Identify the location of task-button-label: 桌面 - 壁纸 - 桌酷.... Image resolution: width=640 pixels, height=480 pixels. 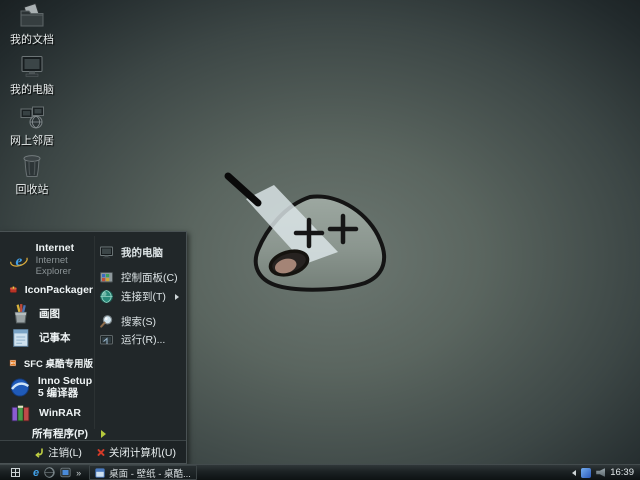
(150, 474).